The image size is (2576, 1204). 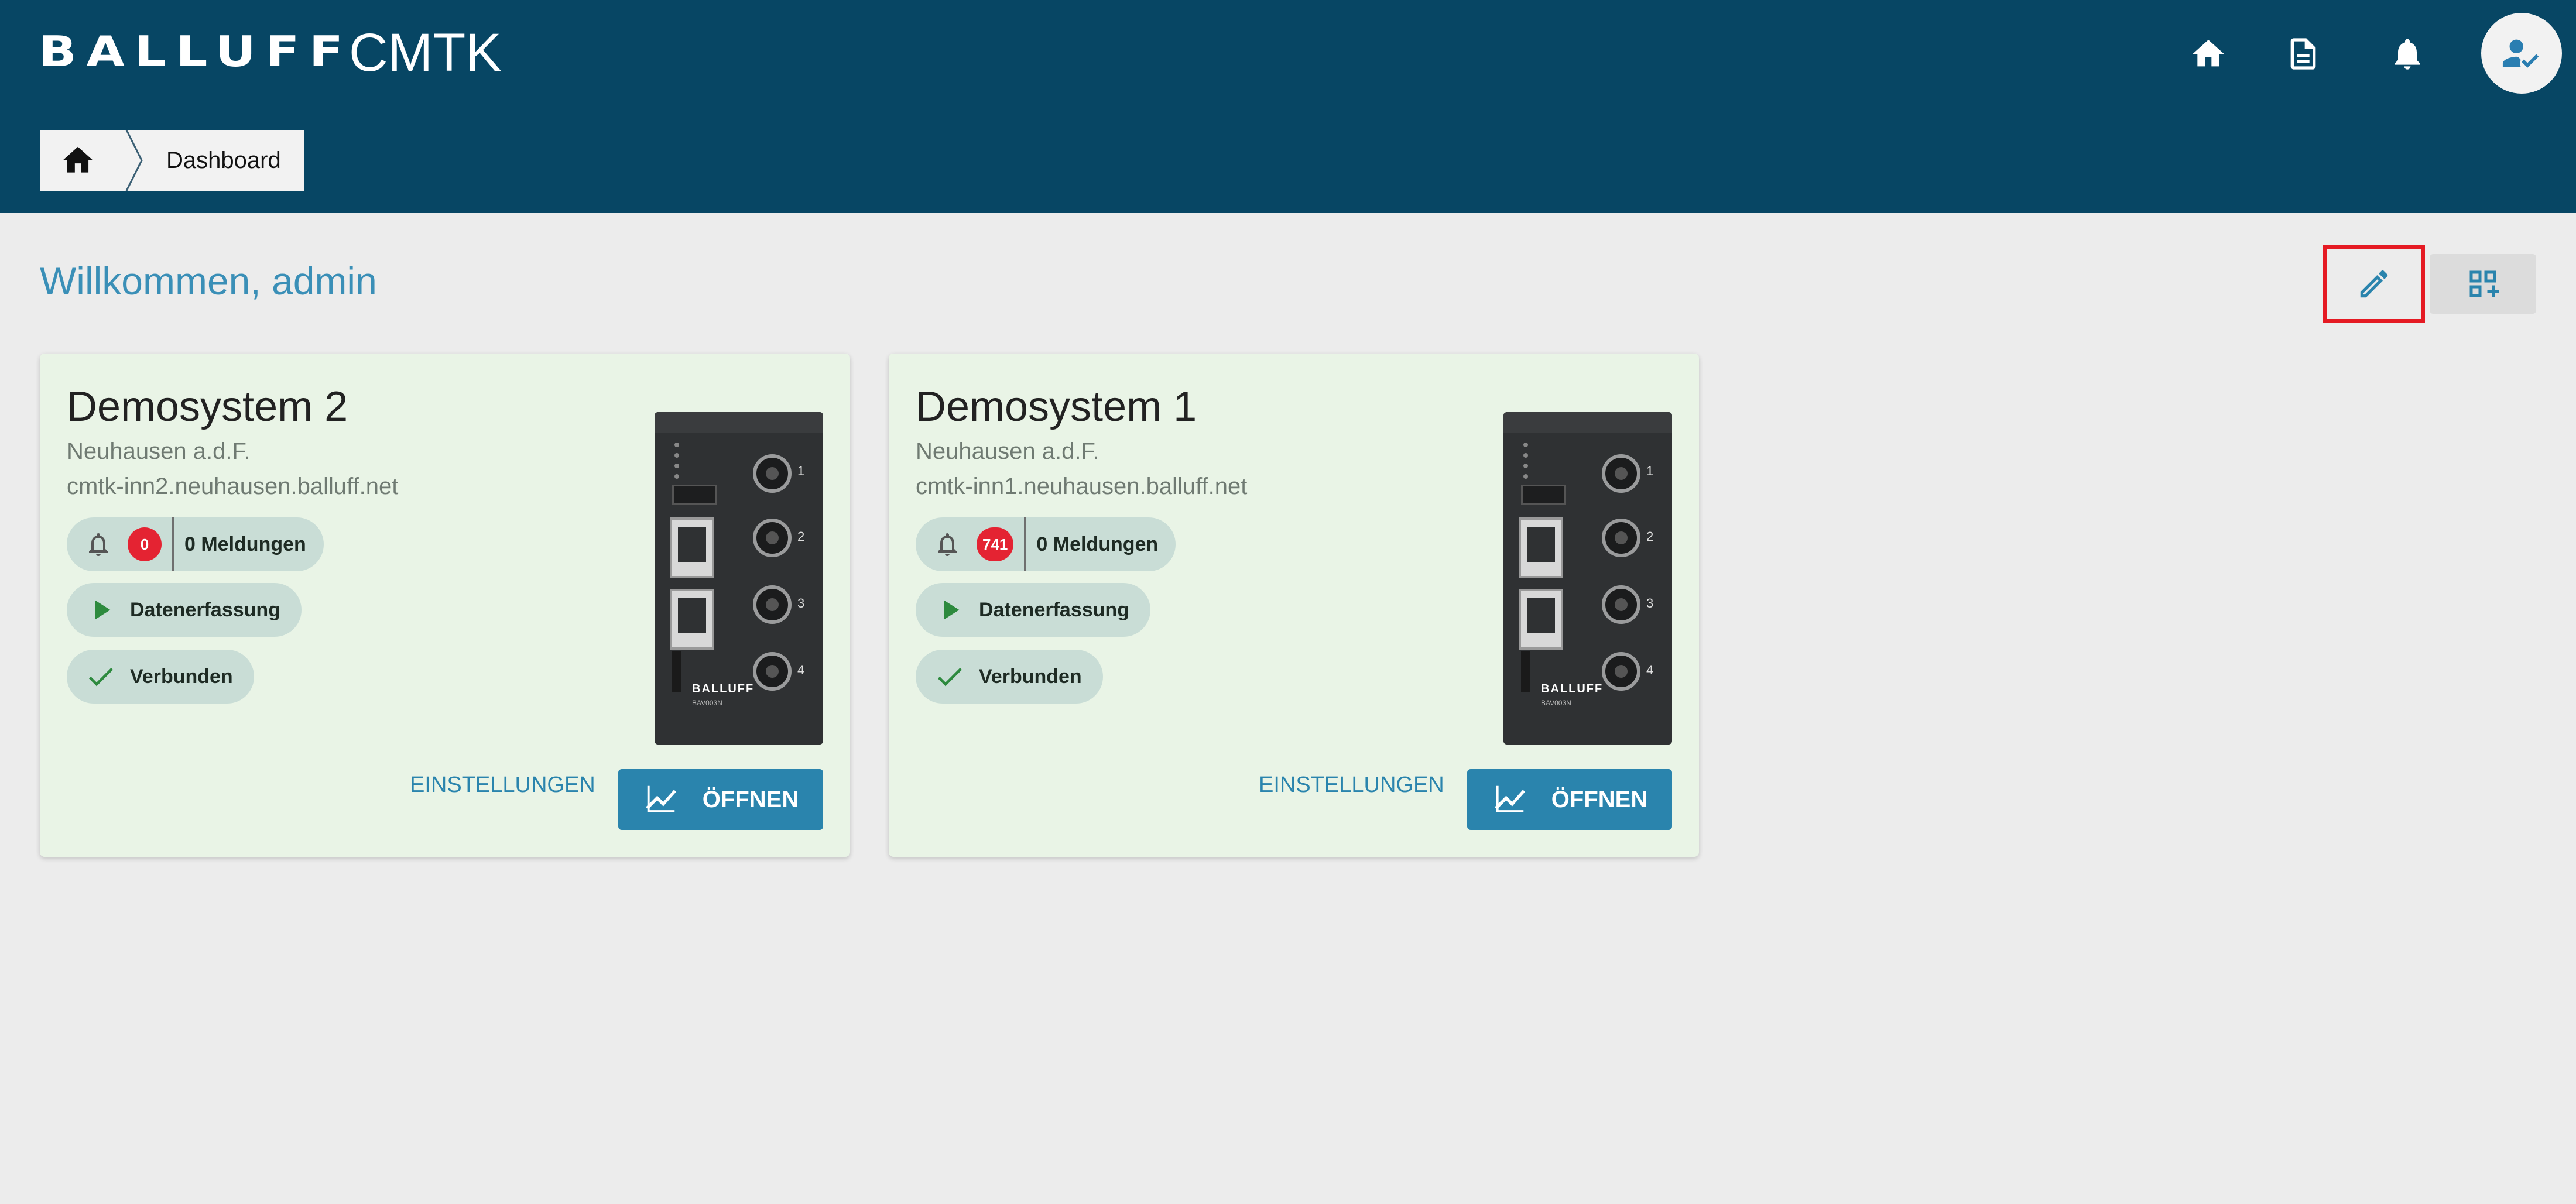 I want to click on pencil-icon, so click(x=2374, y=284).